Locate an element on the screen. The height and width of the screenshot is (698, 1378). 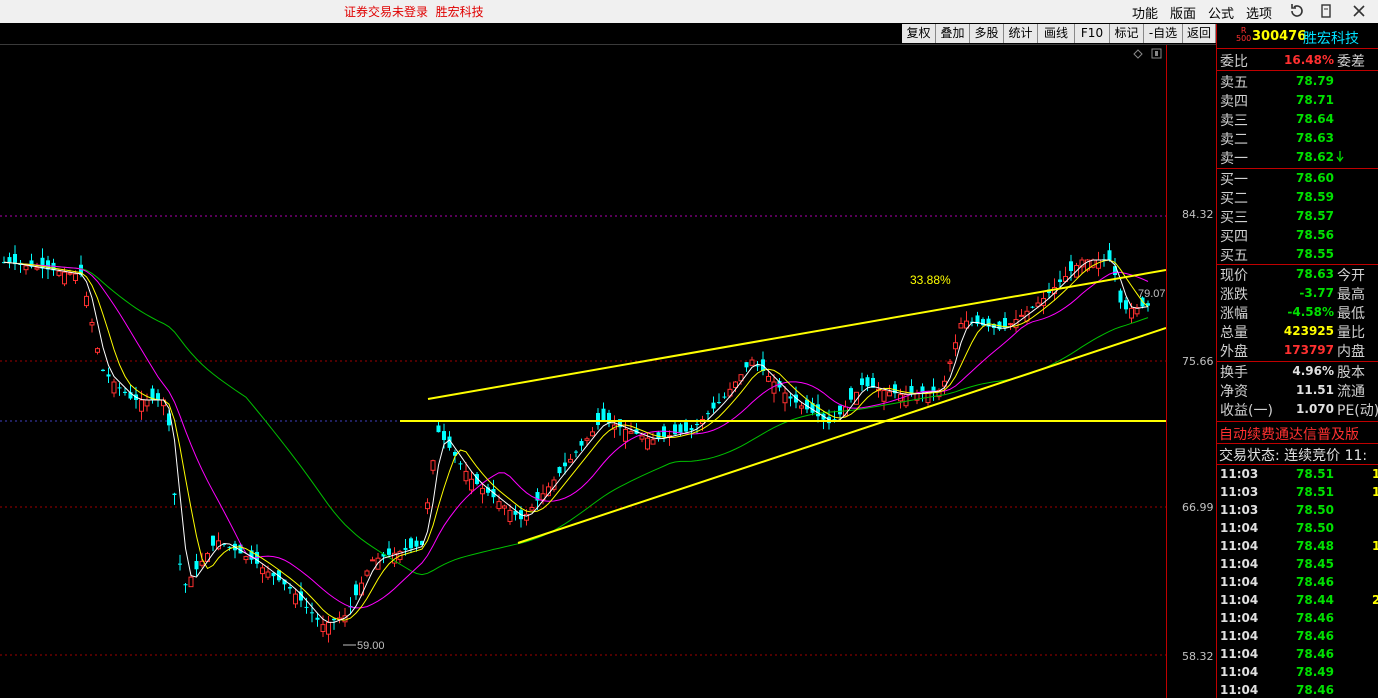
ad-banner: 自动续费通达信普及版 is located at coordinates (1298, 434).